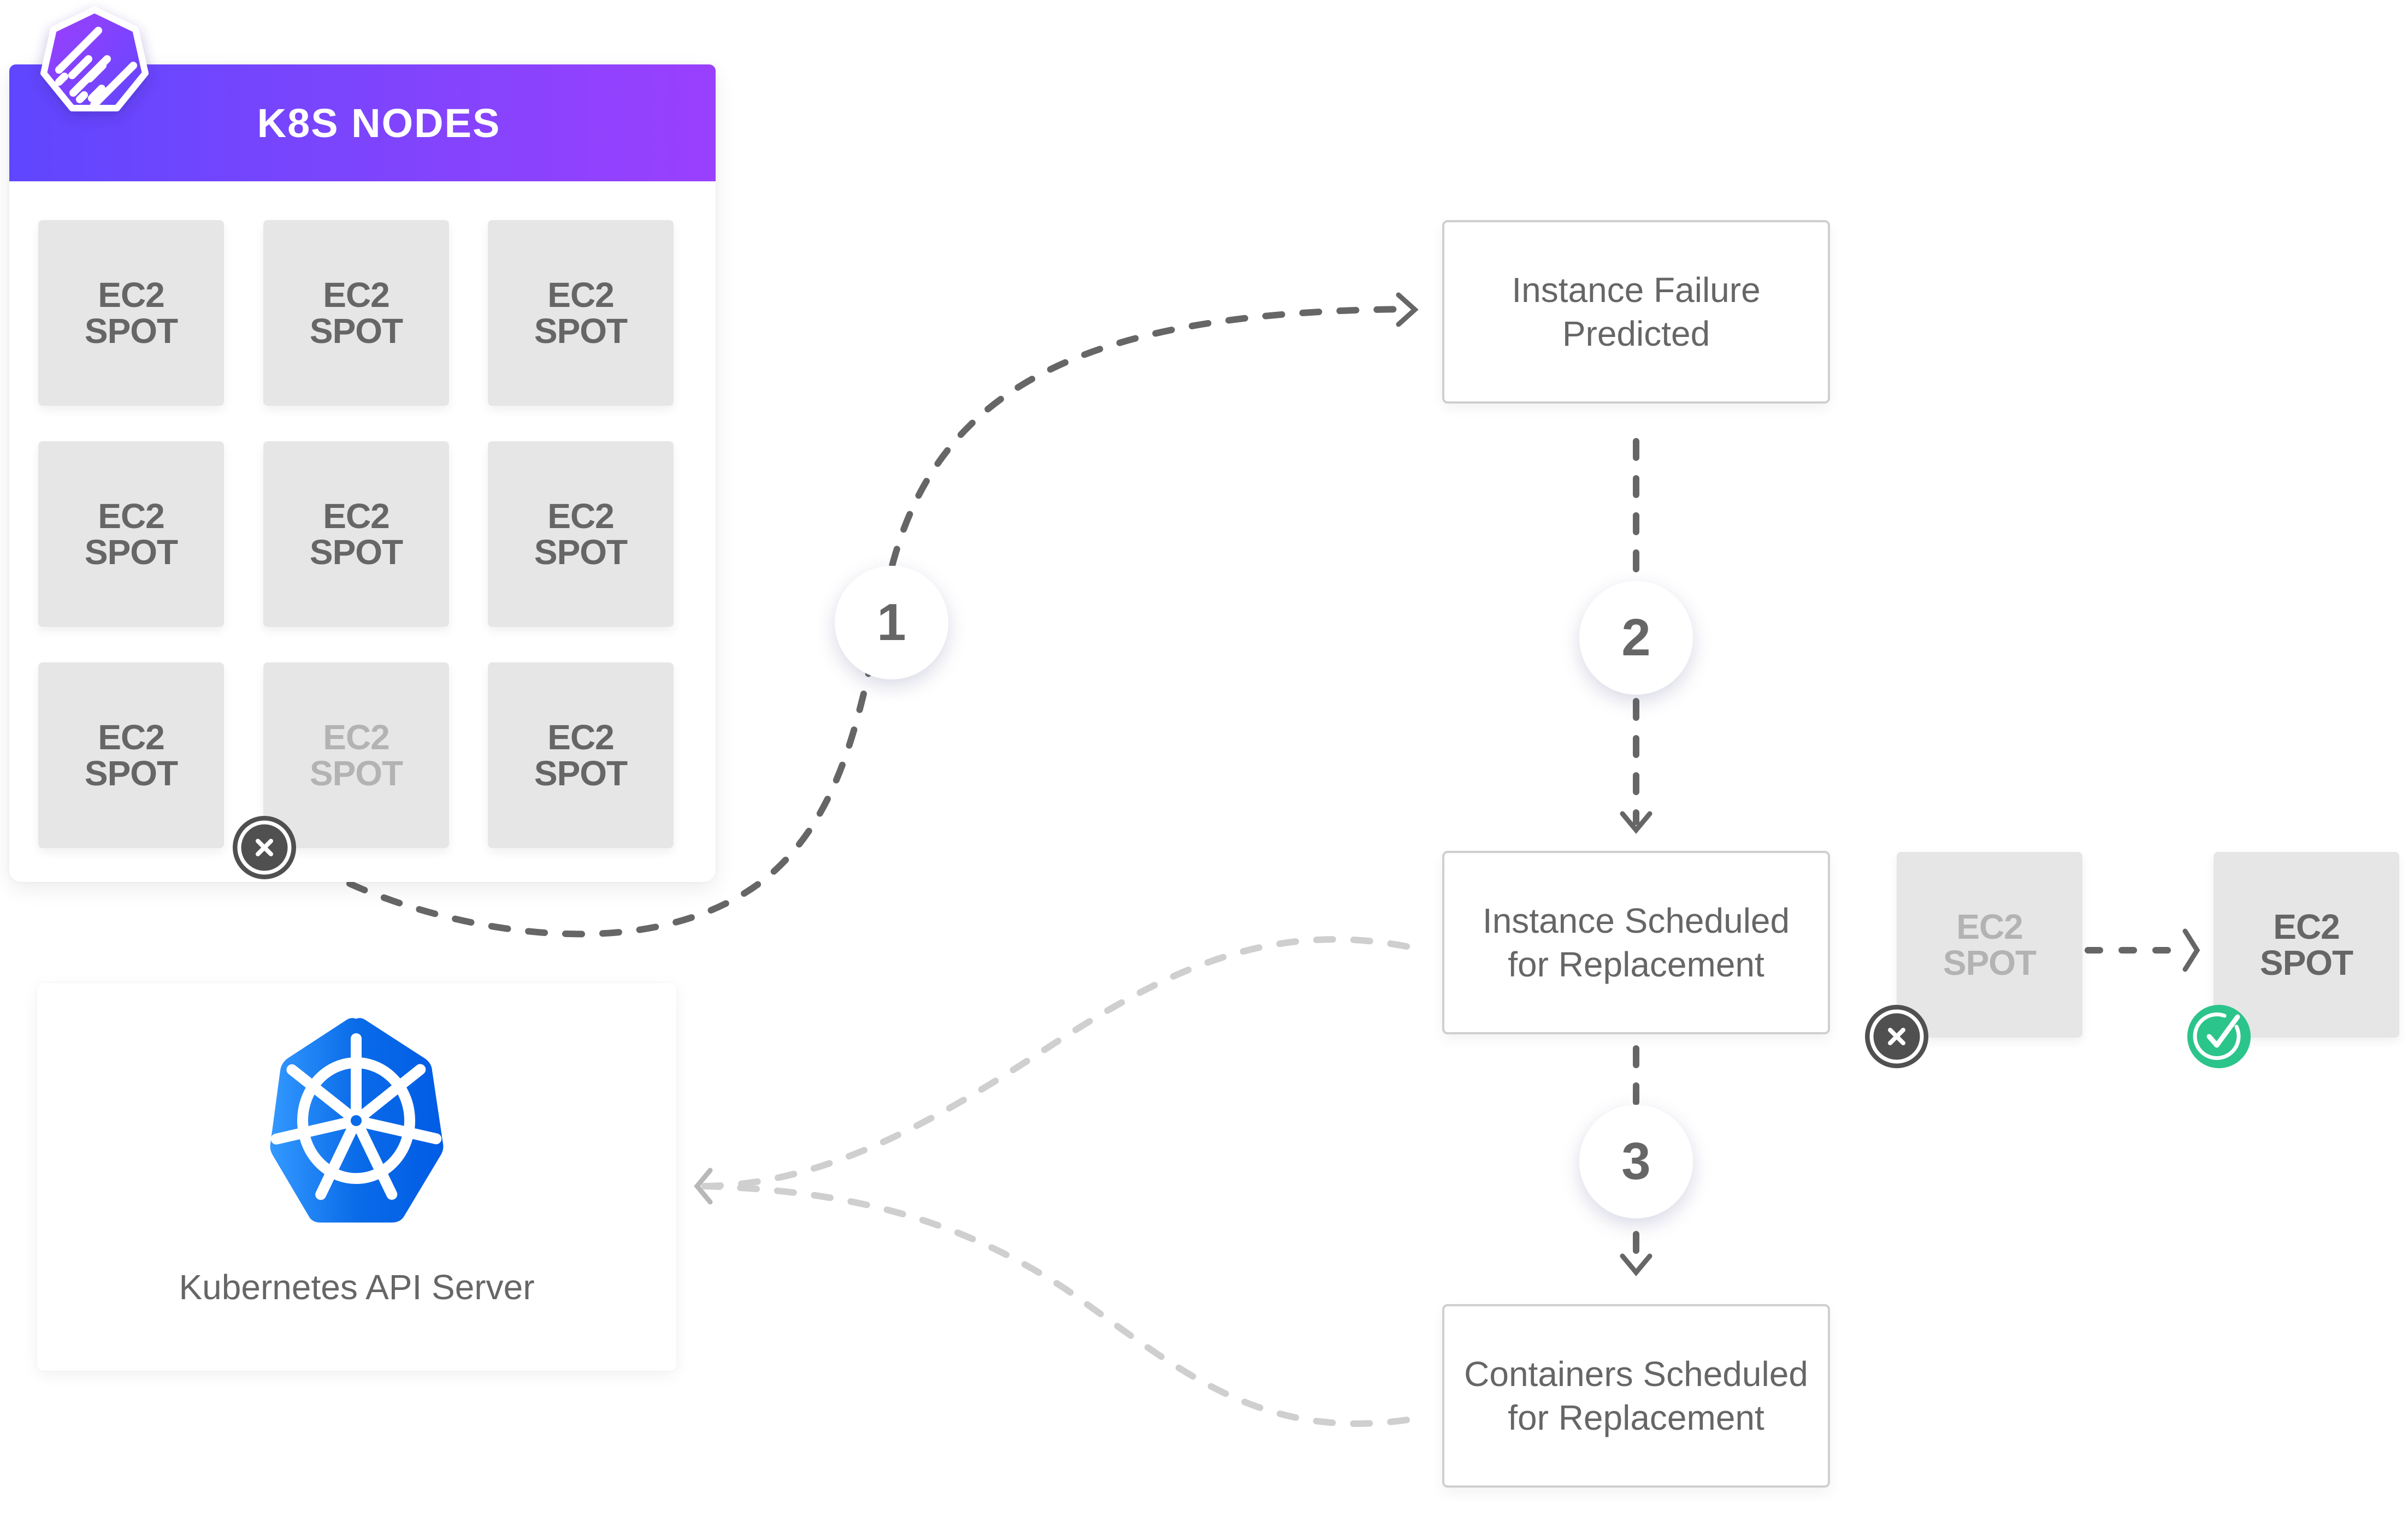  What do you see at coordinates (1636, 943) in the screenshot?
I see `step-box-instance-scheduled-replacement: Instance Scheduled for Replacement` at bounding box center [1636, 943].